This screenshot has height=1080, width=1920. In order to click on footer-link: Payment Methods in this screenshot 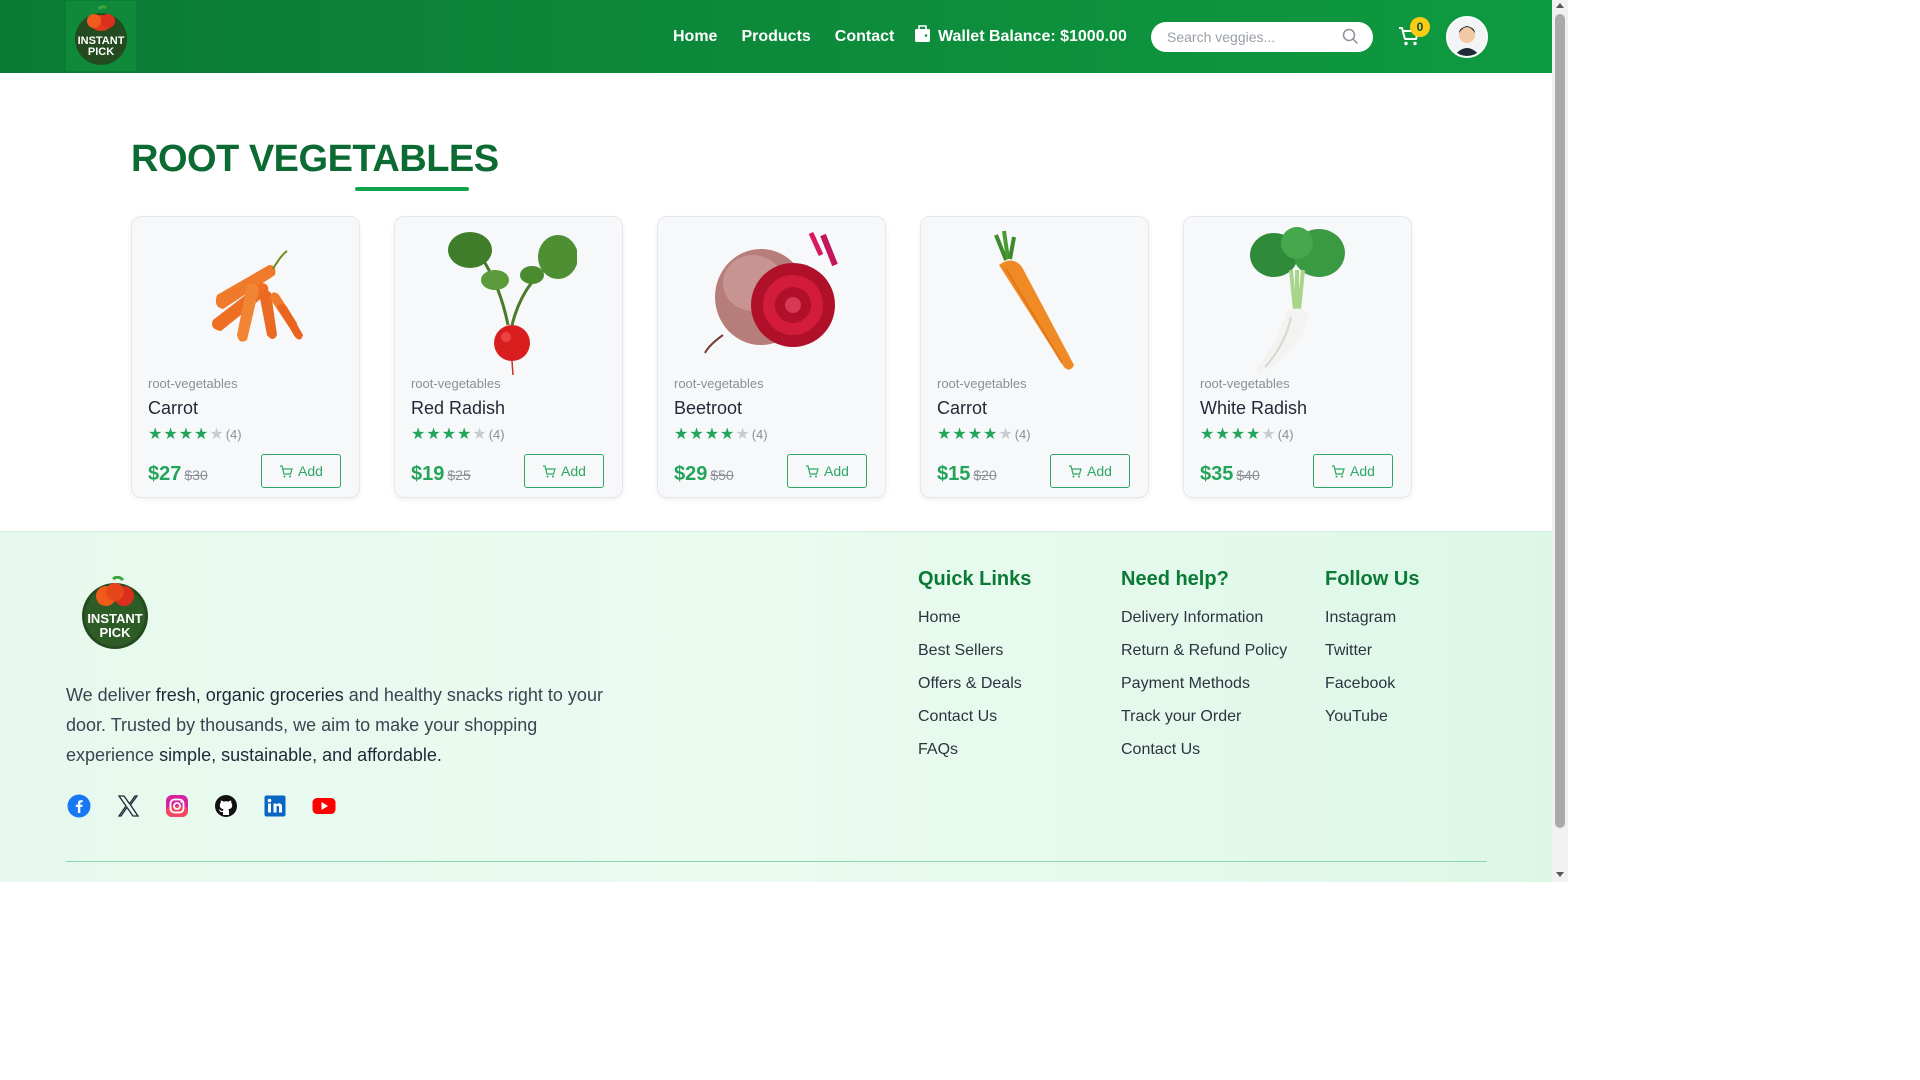, I will do `click(1204, 684)`.